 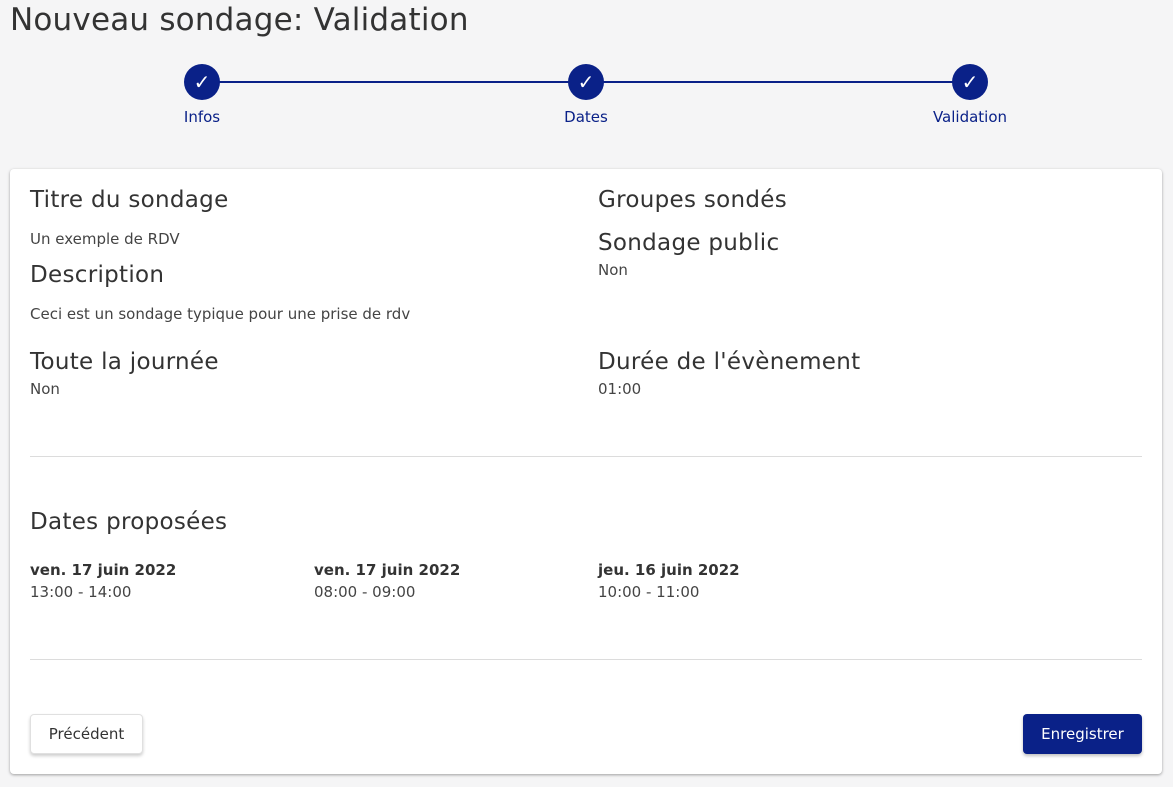 I want to click on all-day-value: Non, so click(x=45, y=389).